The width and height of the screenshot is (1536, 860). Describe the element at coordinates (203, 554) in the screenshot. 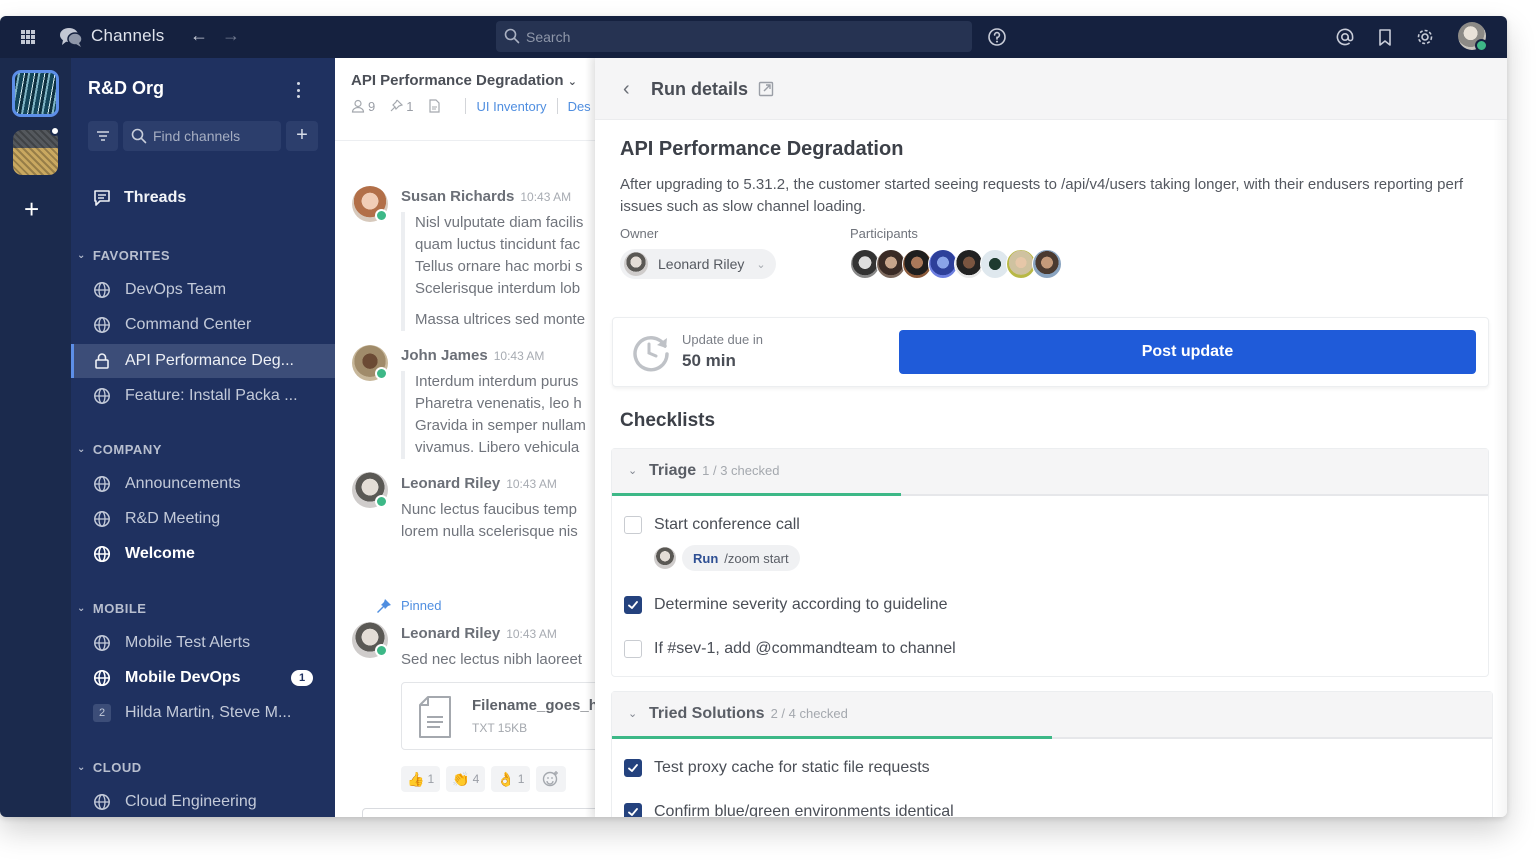

I see `sidebar-item-welcome: Welcome` at that location.